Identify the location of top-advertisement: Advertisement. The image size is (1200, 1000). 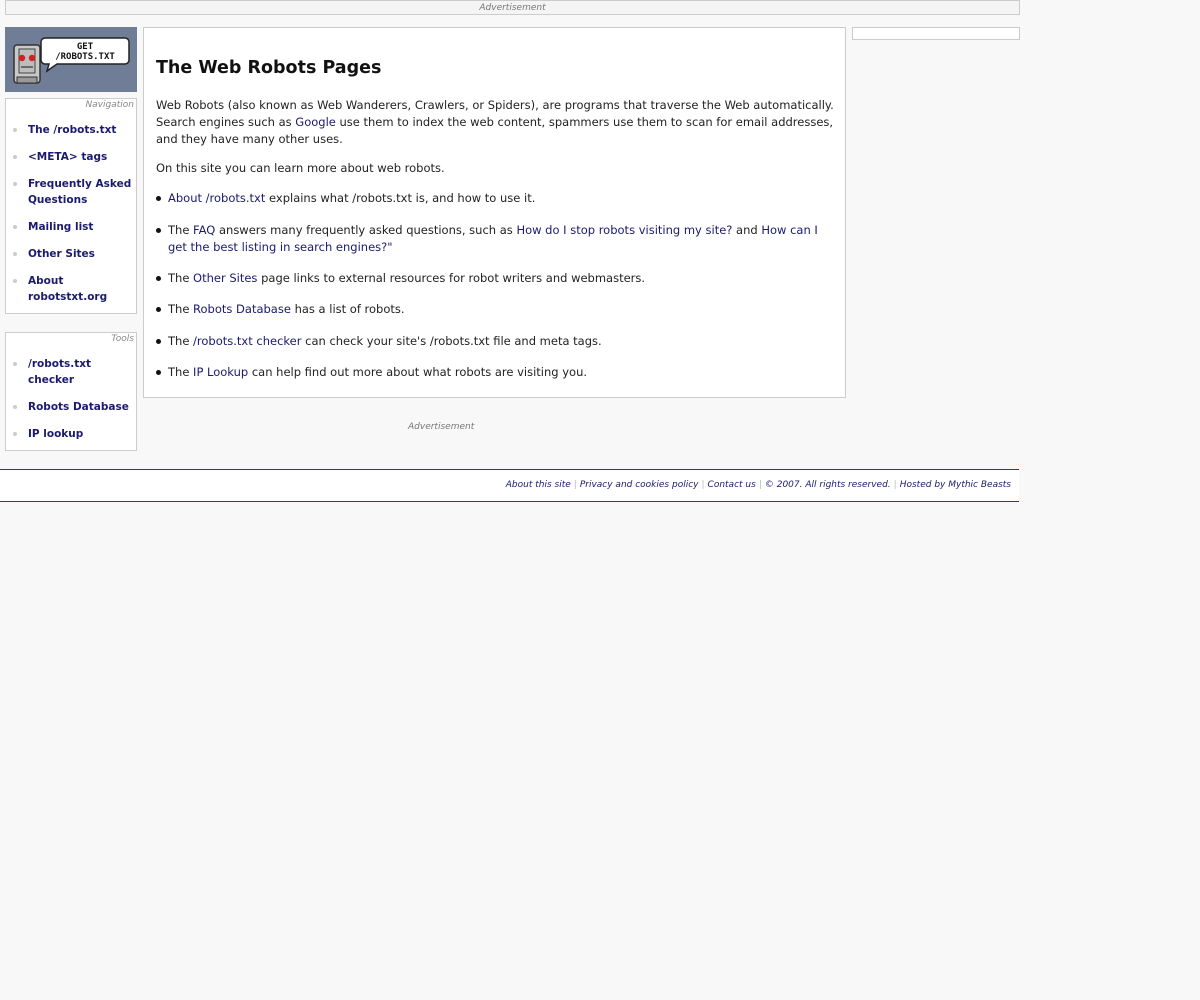
(512, 7).